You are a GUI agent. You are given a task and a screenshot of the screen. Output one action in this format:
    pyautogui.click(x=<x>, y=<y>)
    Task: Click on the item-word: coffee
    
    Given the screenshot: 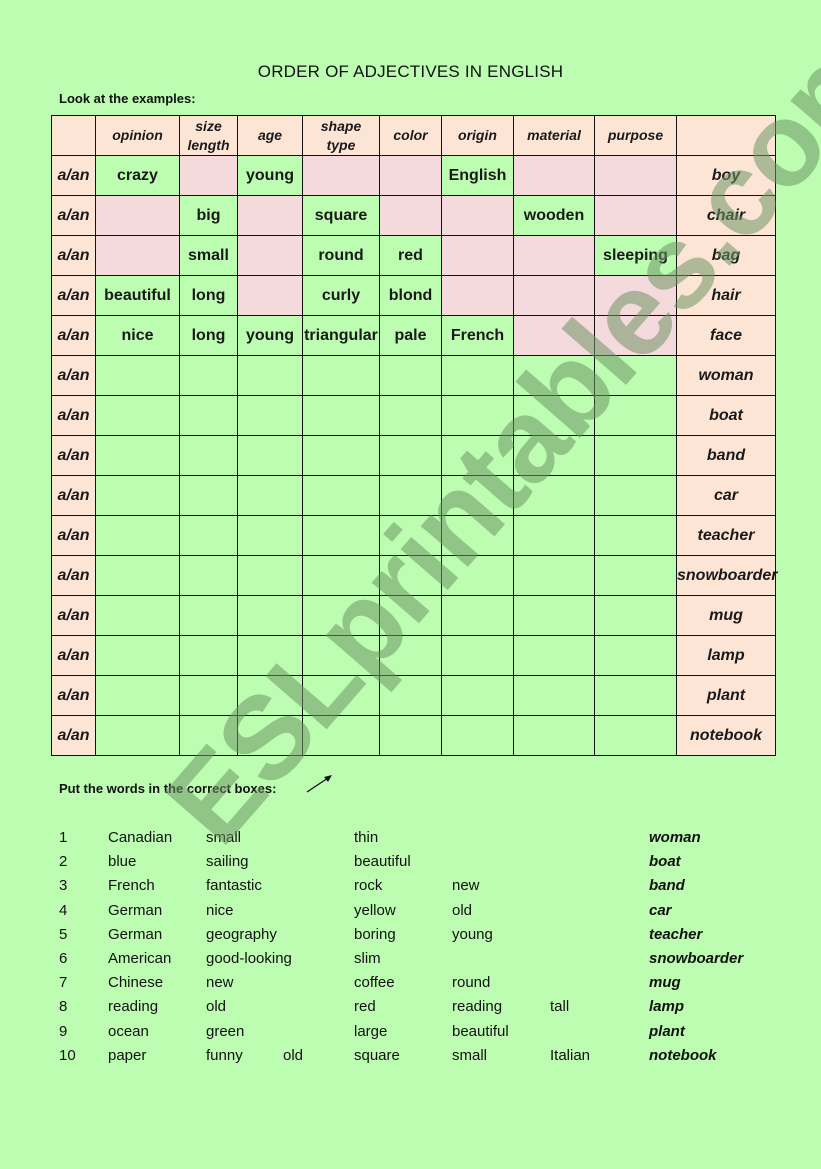 What is the action you would take?
    pyautogui.click(x=374, y=983)
    